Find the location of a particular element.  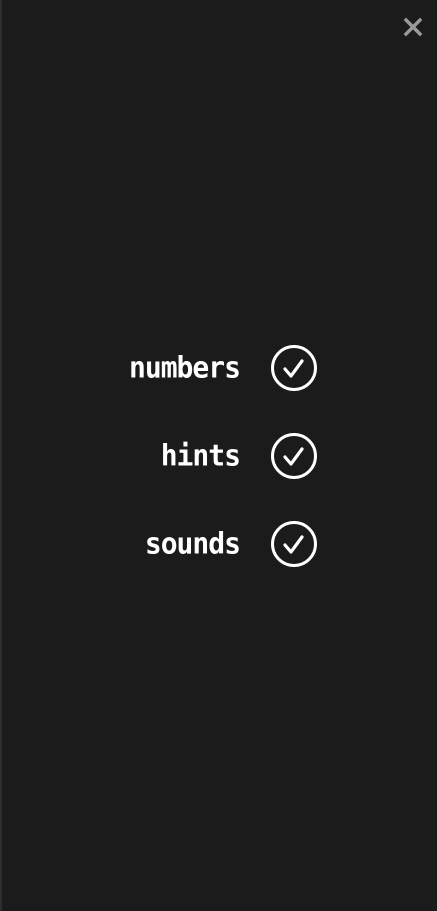

numbers-toggle is located at coordinates (294, 368).